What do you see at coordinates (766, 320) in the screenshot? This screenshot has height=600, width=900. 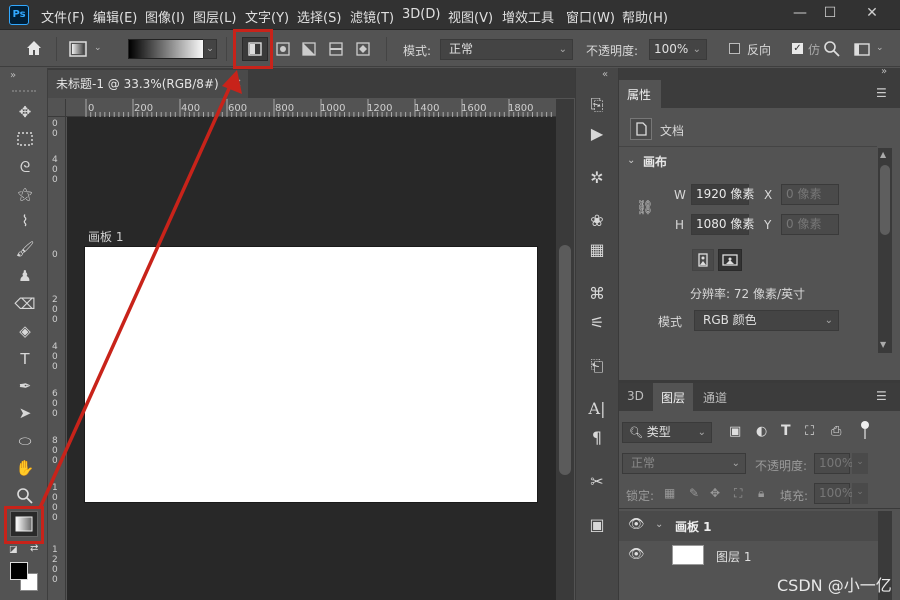 I see `color-mode-select: RGB 颜色 ⌄` at bounding box center [766, 320].